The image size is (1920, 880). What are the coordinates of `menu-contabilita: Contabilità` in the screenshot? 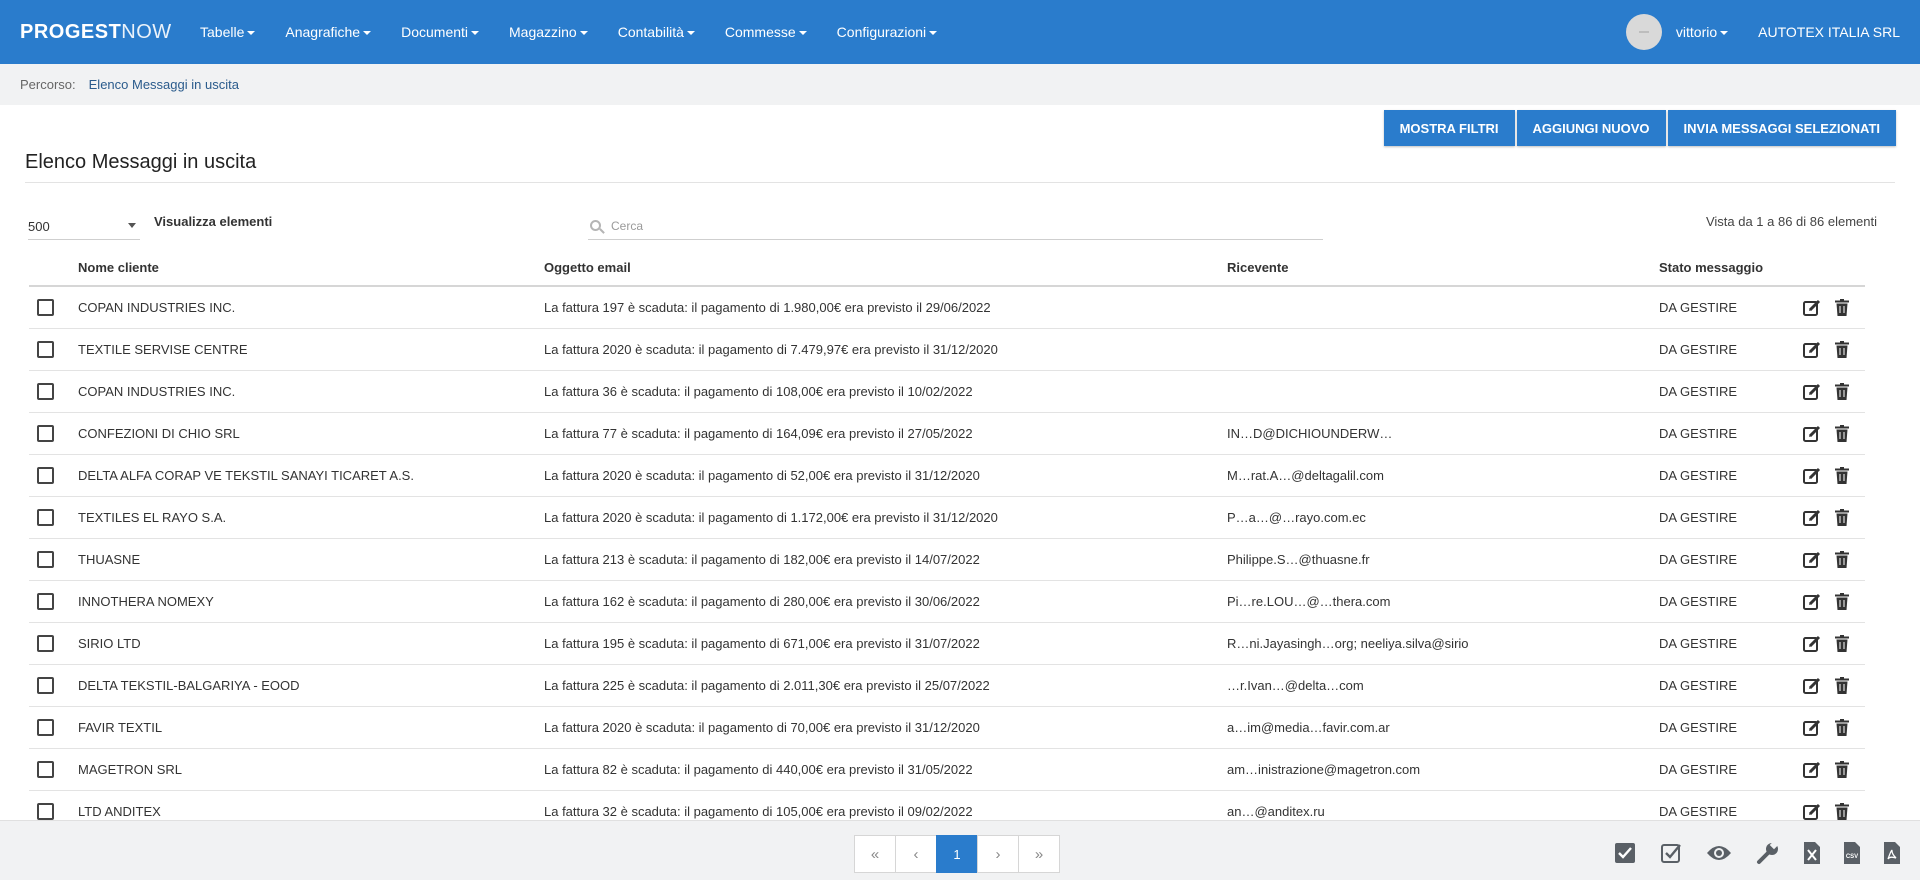 It's located at (656, 32).